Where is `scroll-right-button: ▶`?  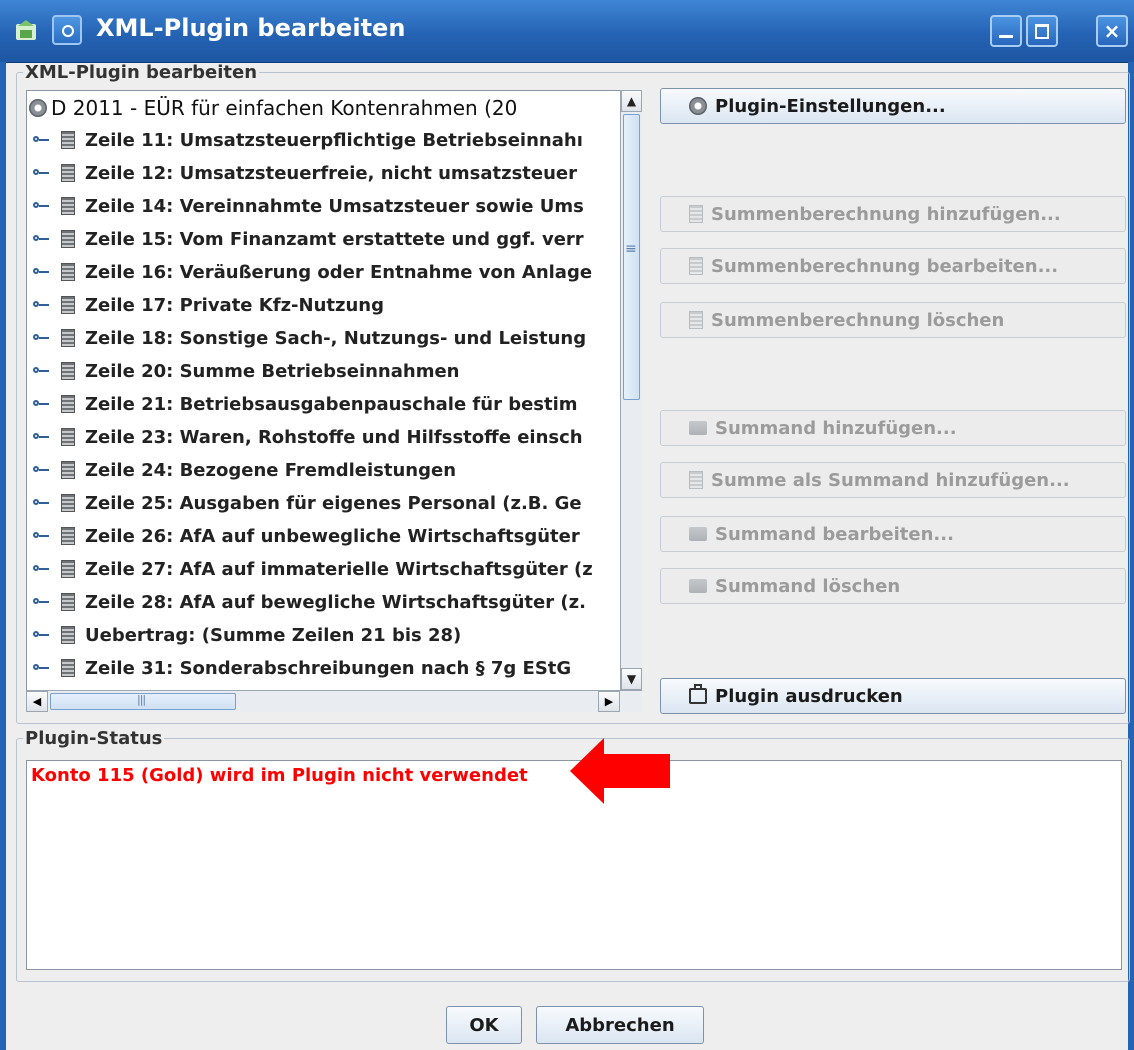 scroll-right-button: ▶ is located at coordinates (609, 701).